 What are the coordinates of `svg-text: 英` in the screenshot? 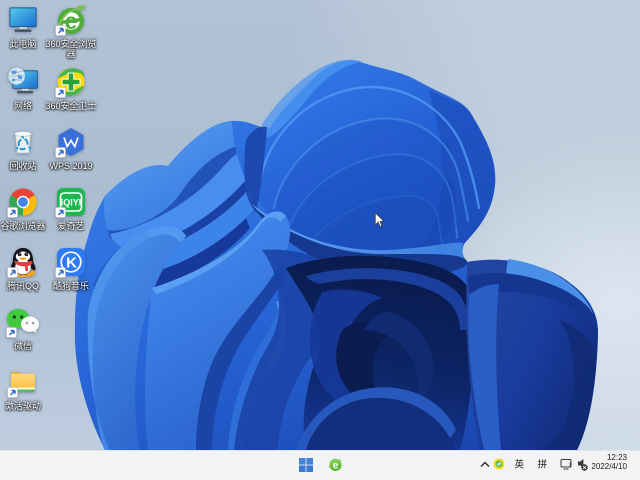 It's located at (520, 465).